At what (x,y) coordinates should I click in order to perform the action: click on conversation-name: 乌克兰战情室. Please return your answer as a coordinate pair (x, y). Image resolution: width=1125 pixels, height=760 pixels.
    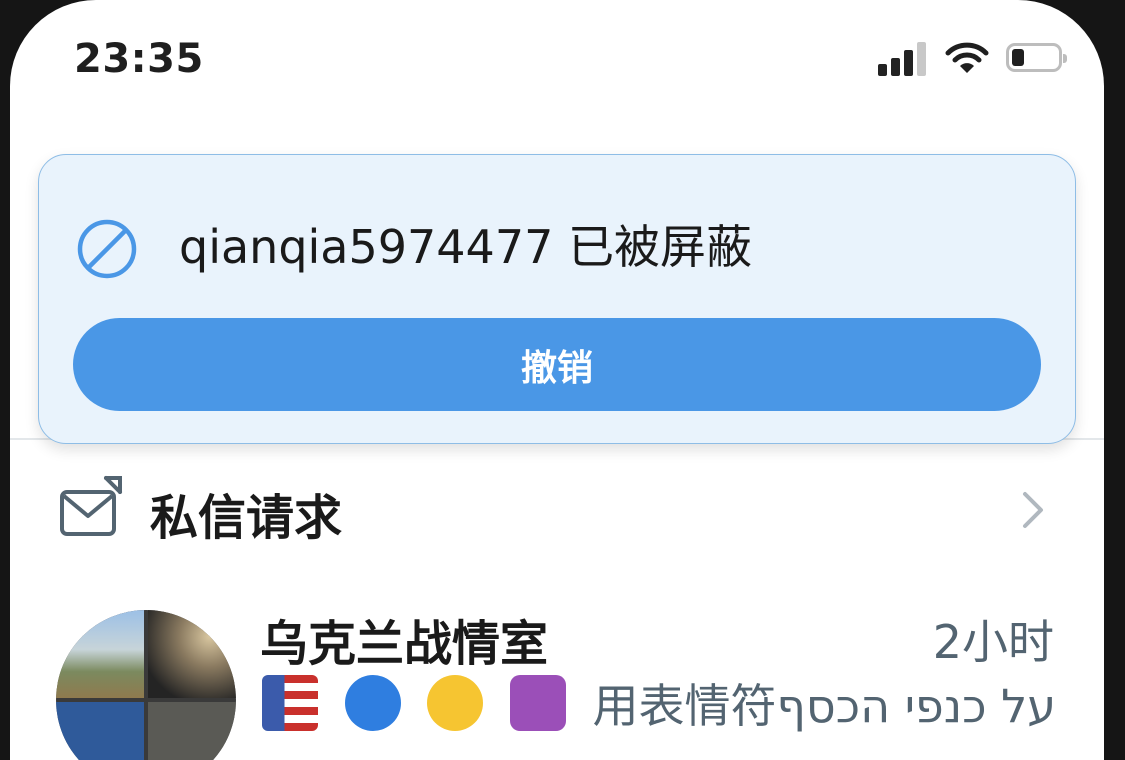
    Looking at the image, I should click on (404, 644).